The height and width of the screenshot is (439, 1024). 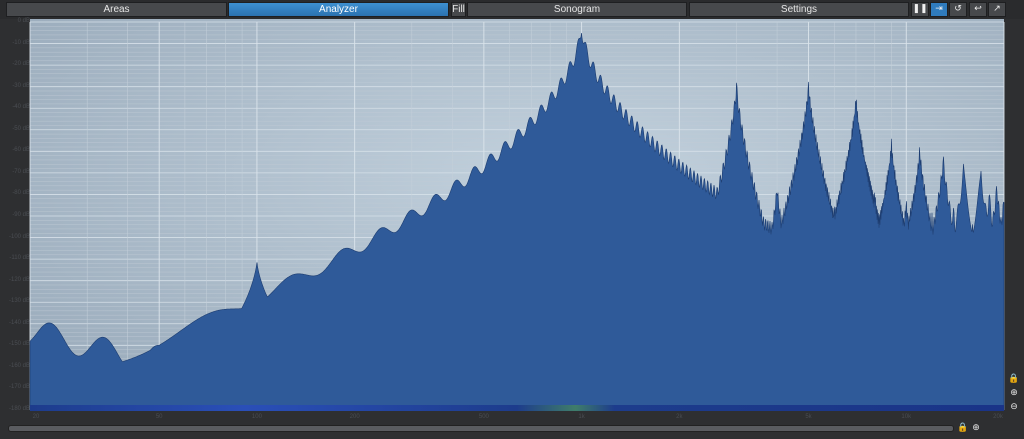 I want to click on y-tick-label: -20 dB, so click(x=21, y=64).